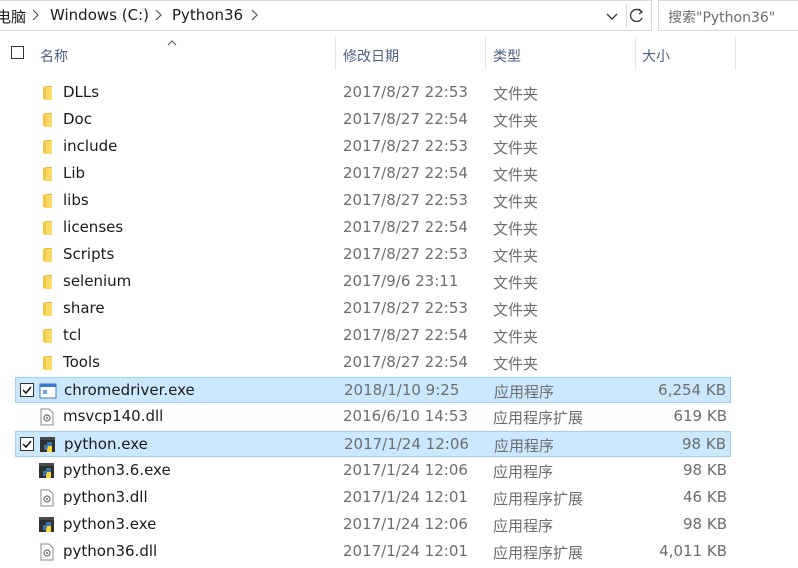 The width and height of the screenshot is (798, 568). I want to click on file-row: share 2017/8/27 22:53 文件夹, so click(373, 309).